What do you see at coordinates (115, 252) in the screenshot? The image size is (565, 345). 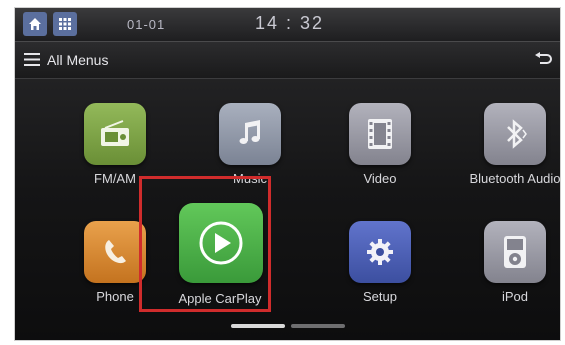 I see `phone-handset-icon` at bounding box center [115, 252].